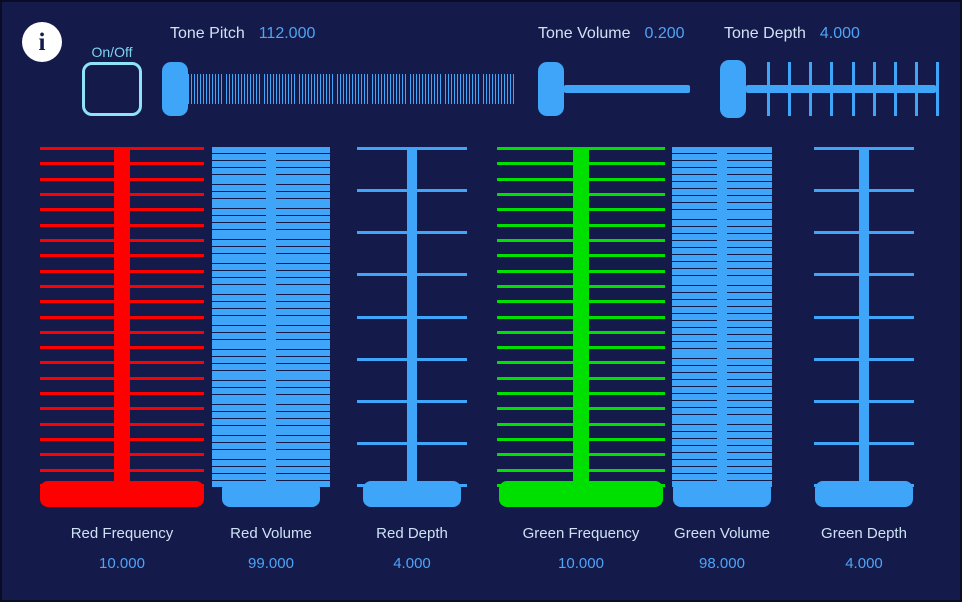  What do you see at coordinates (581, 317) in the screenshot?
I see `green-frequency-track` at bounding box center [581, 317].